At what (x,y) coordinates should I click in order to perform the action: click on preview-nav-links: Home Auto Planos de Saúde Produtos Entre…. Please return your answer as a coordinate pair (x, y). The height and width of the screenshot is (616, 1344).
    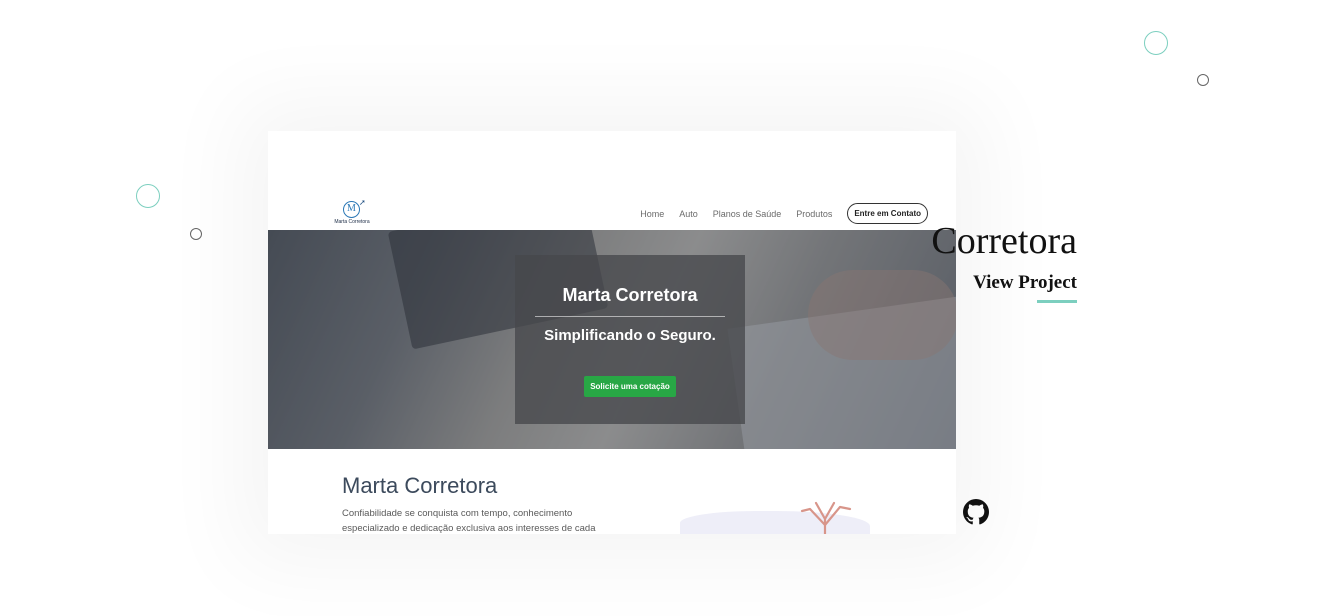
    Looking at the image, I should click on (784, 213).